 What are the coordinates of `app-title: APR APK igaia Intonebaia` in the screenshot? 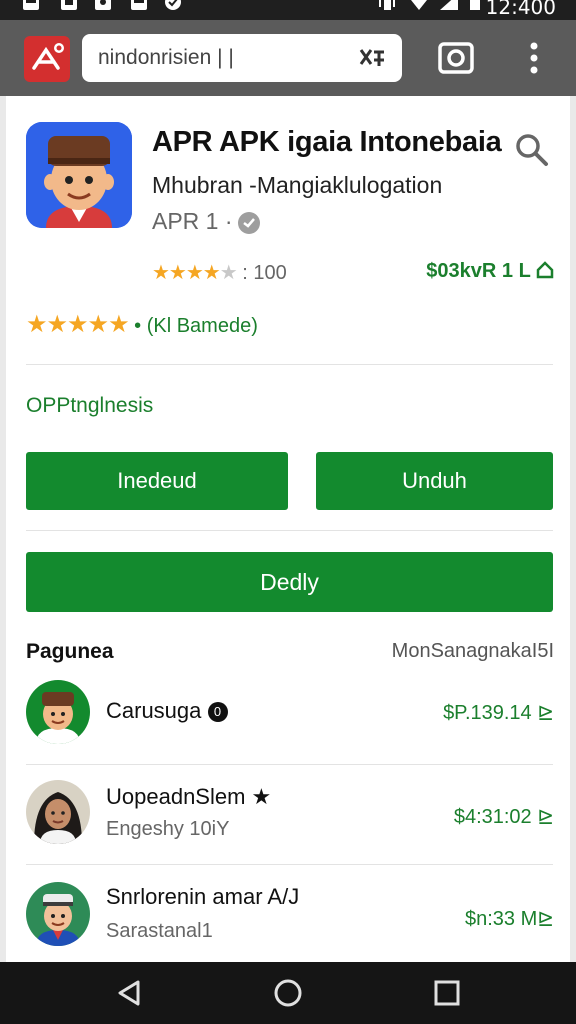 It's located at (327, 142).